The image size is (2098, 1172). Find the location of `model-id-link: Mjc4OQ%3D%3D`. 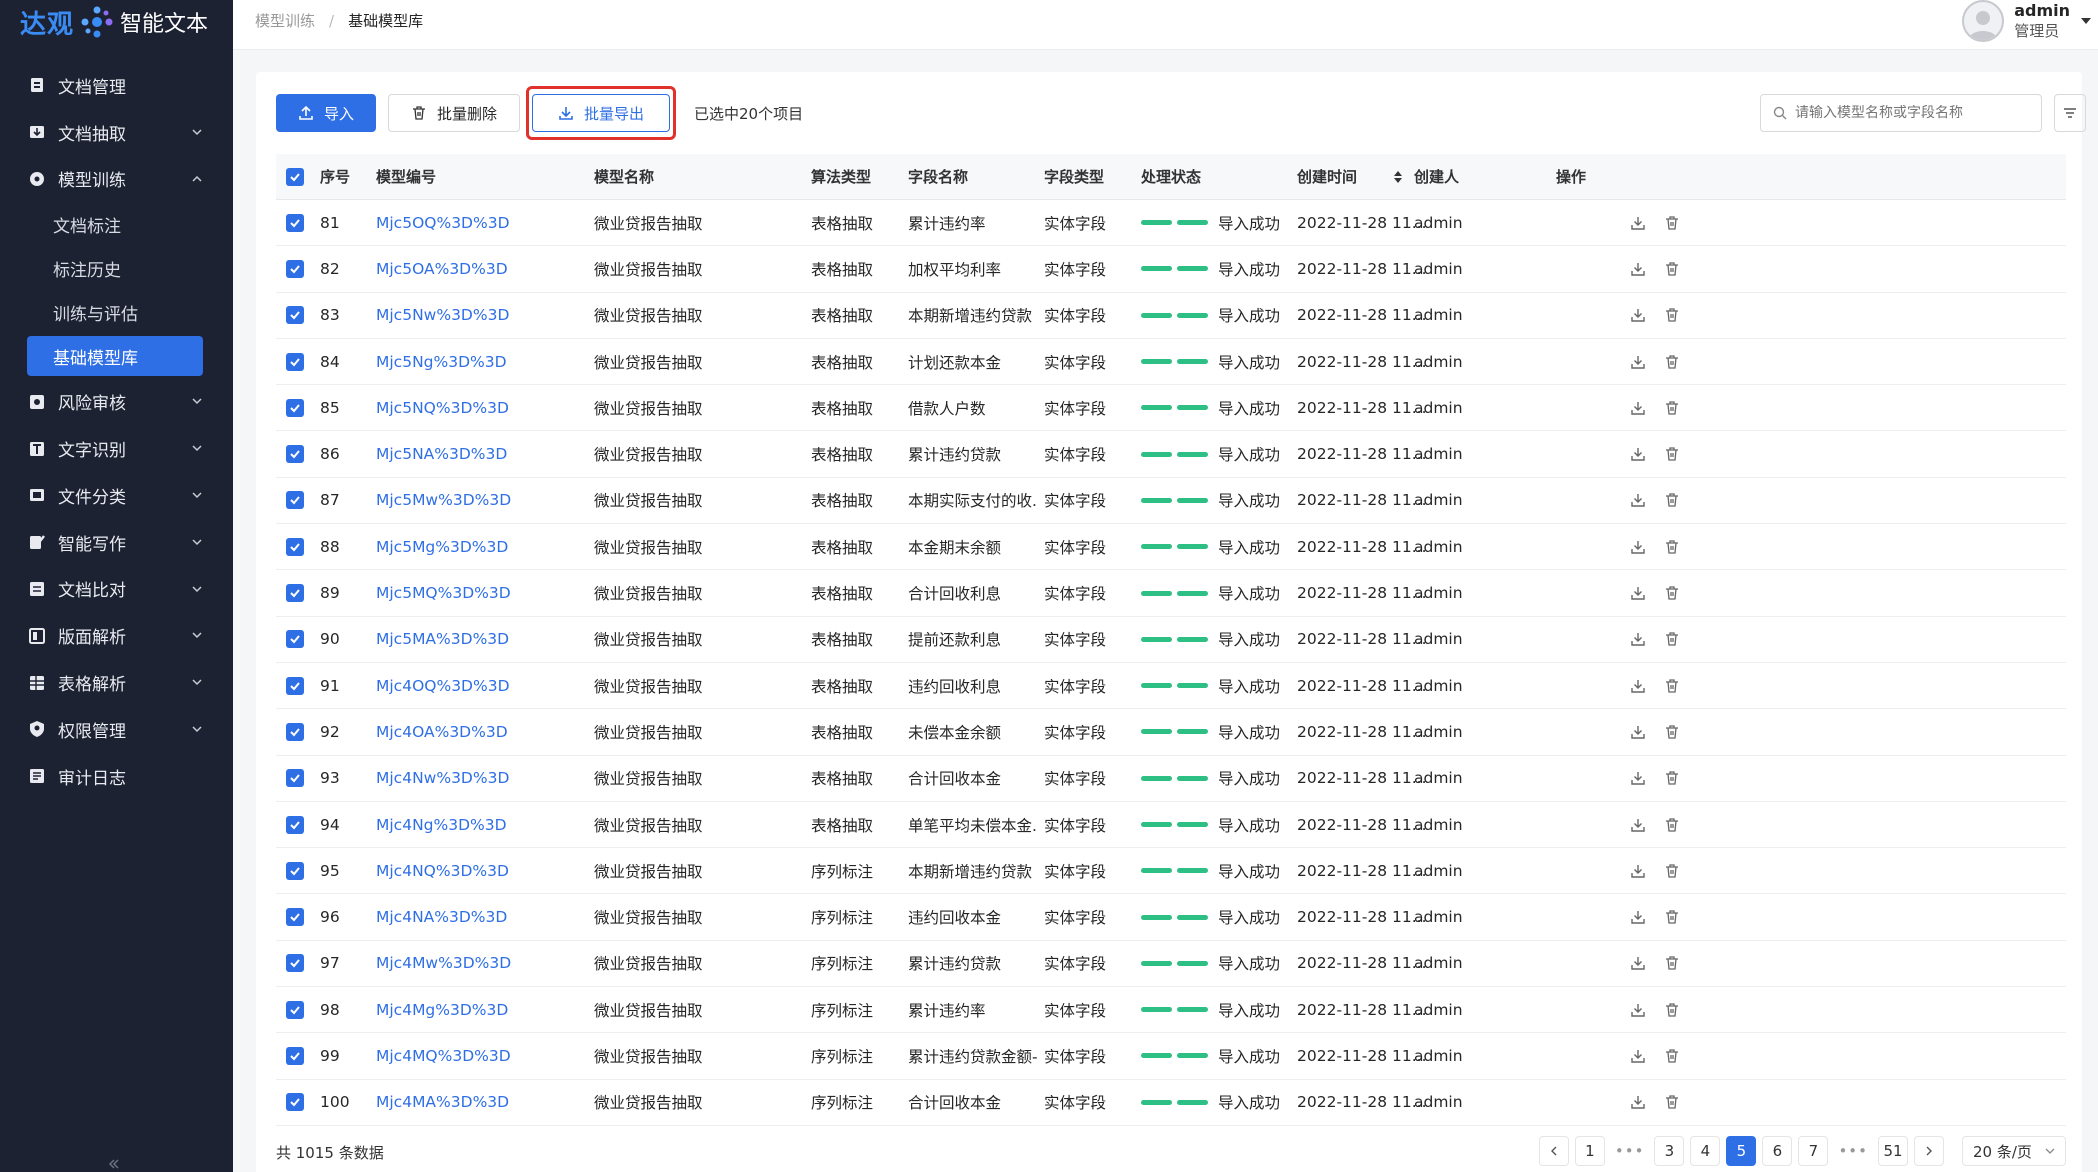

model-id-link: Mjc4OQ%3D%3D is located at coordinates (443, 685).